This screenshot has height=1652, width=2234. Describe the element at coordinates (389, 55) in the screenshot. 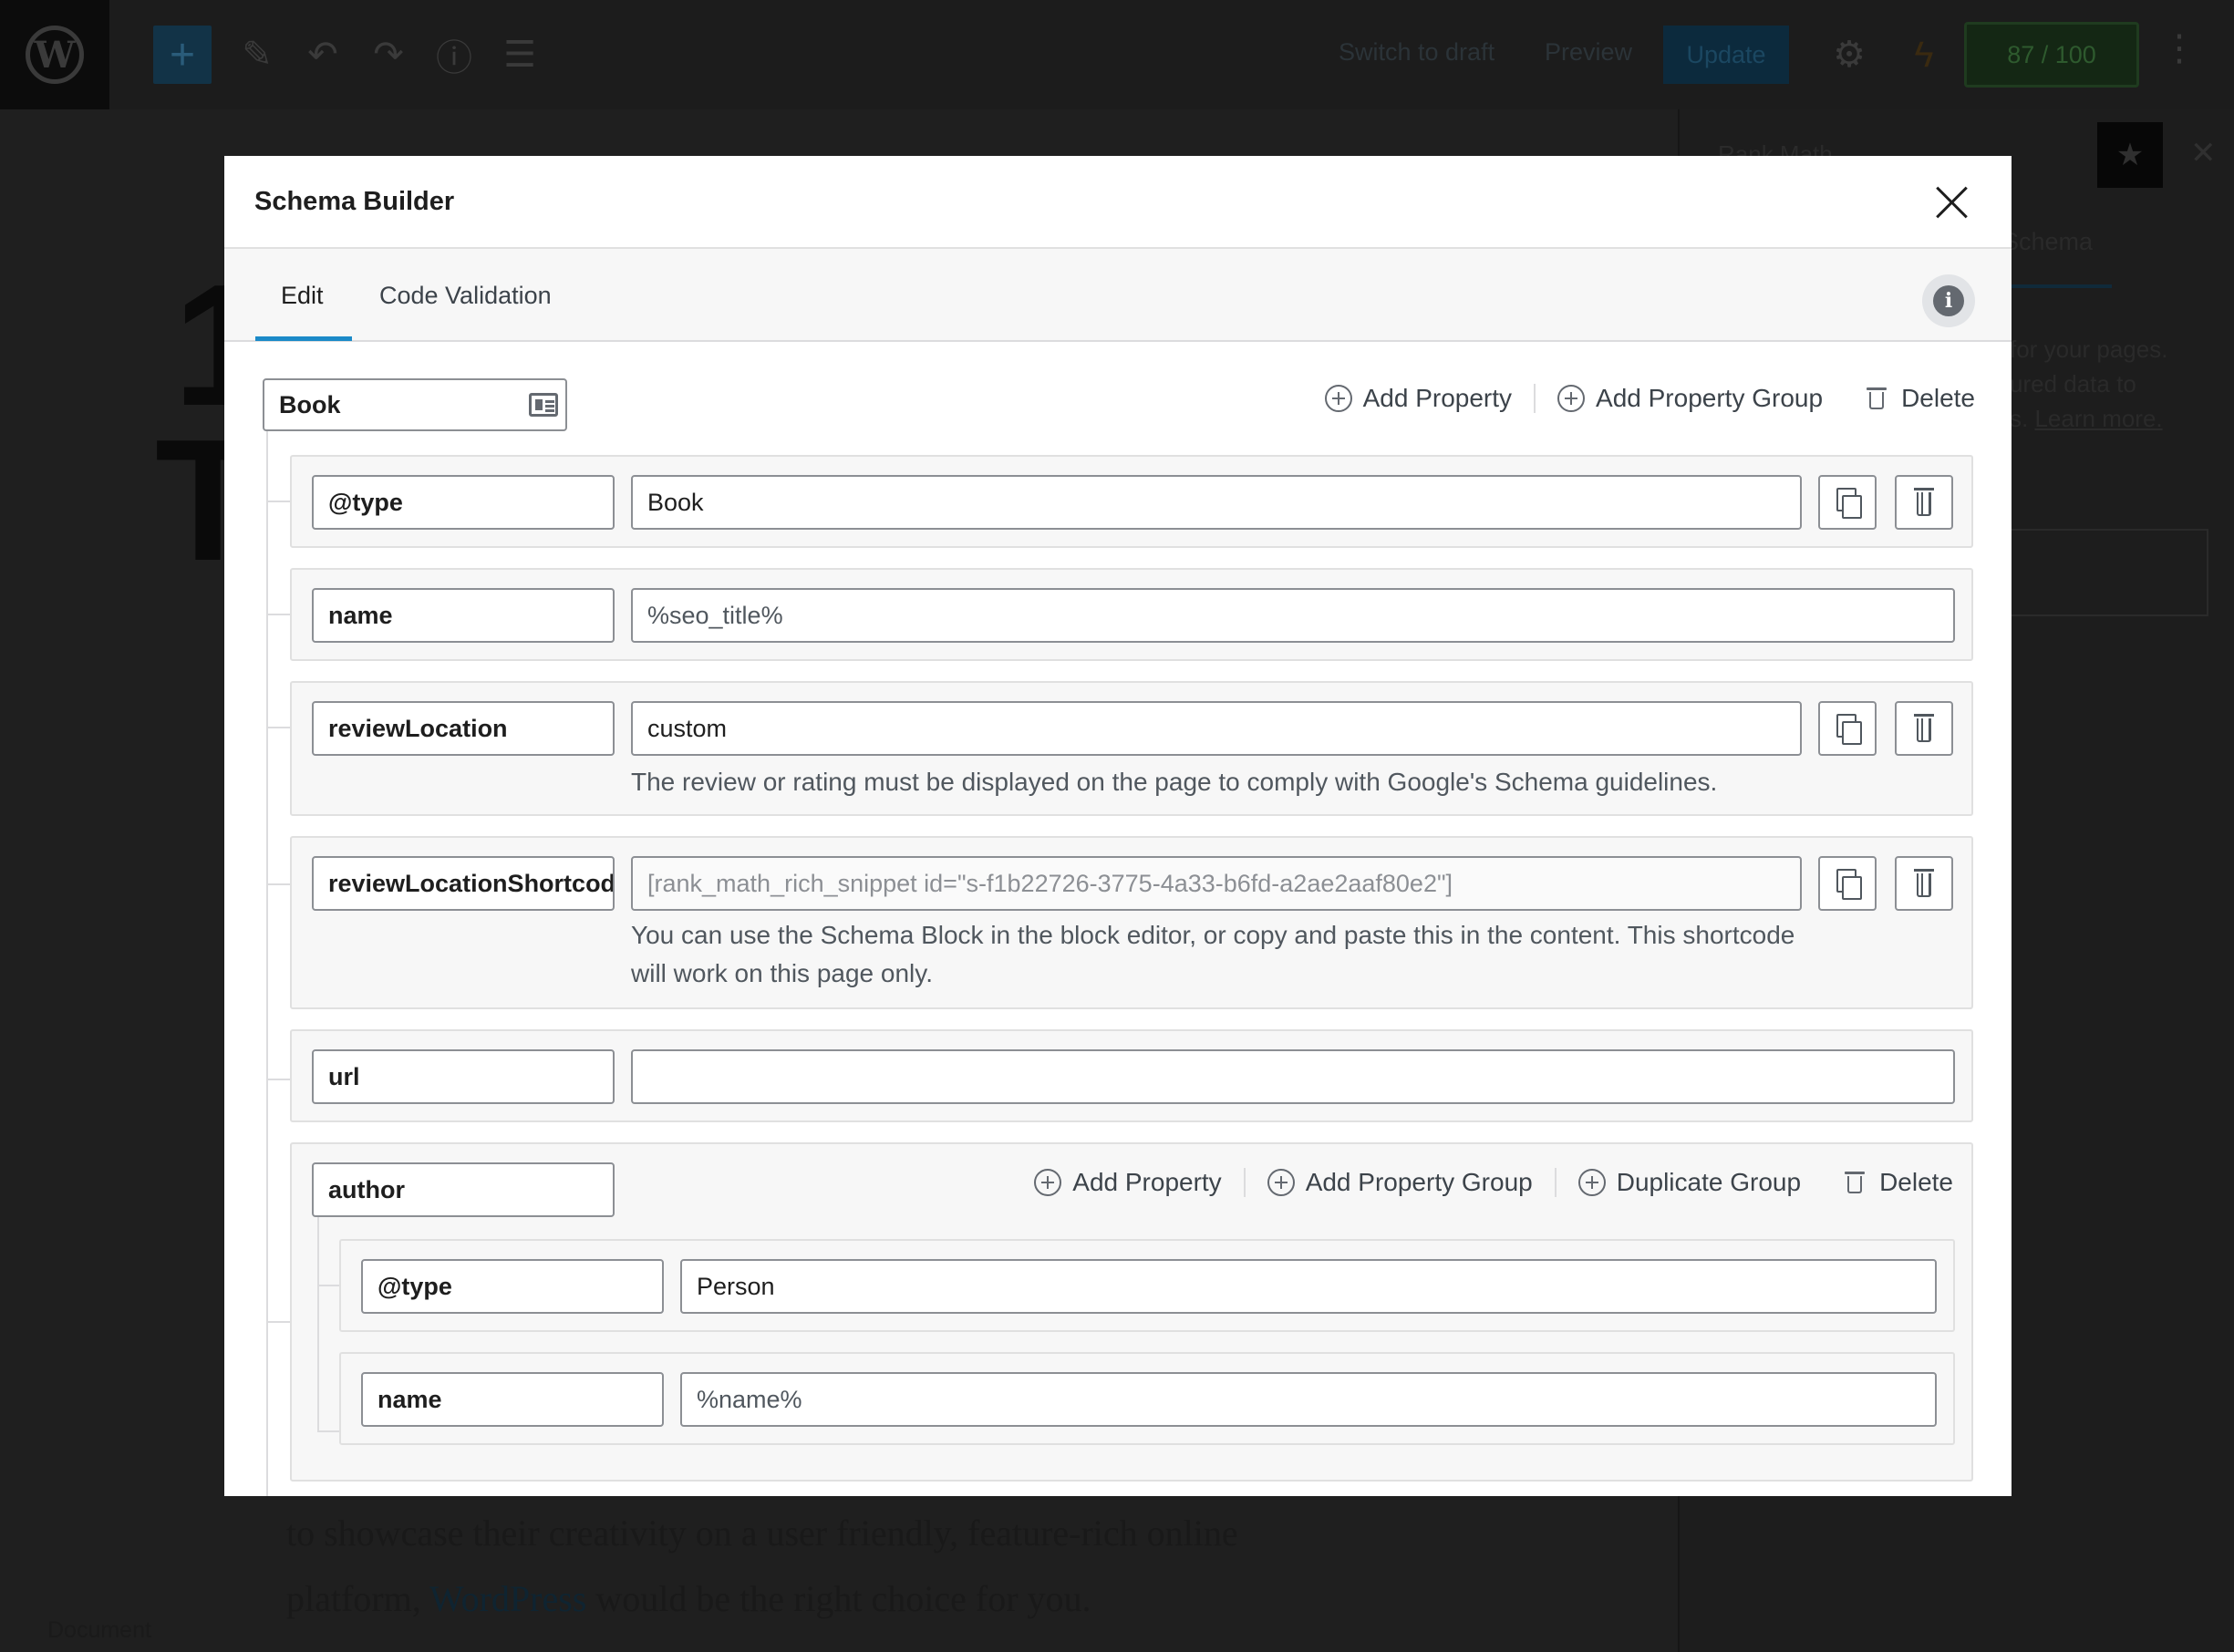

I see `redo-icon: ↷` at that location.